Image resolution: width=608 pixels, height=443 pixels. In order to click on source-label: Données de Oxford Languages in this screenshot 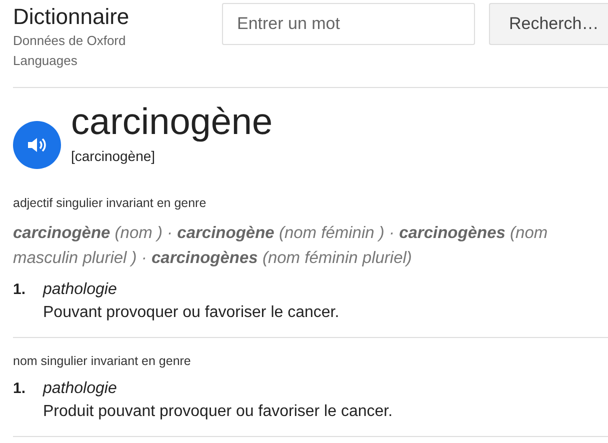, I will do `click(70, 51)`.